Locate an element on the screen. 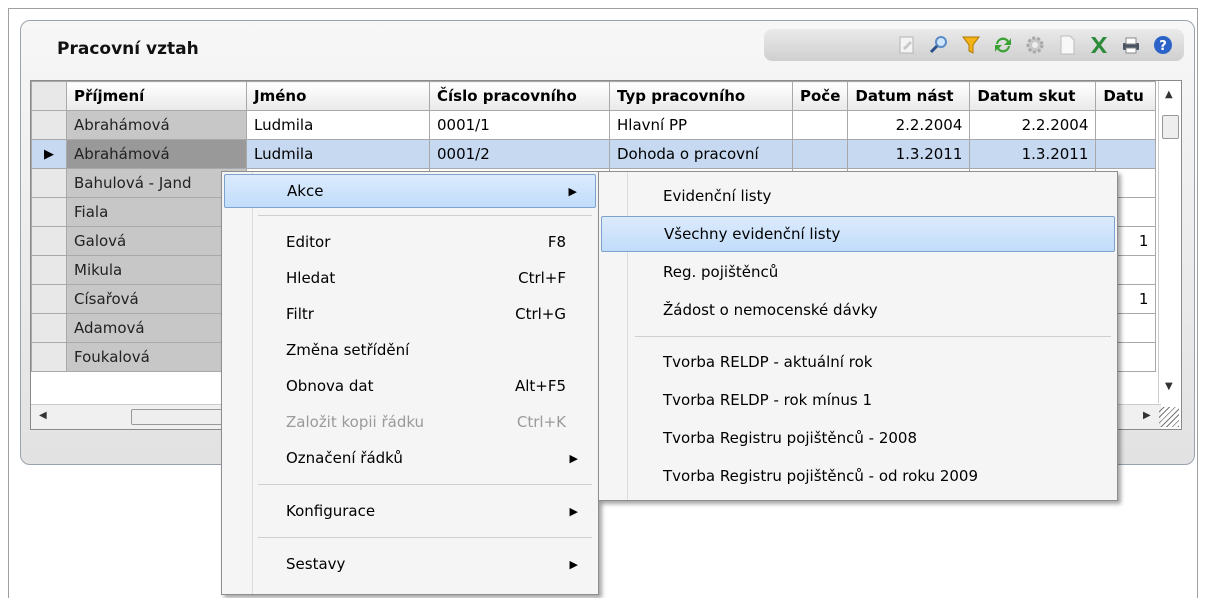 Image resolution: width=1206 pixels, height=598 pixels. menu-item-sestavy: Sestavy ▶ is located at coordinates (410, 564).